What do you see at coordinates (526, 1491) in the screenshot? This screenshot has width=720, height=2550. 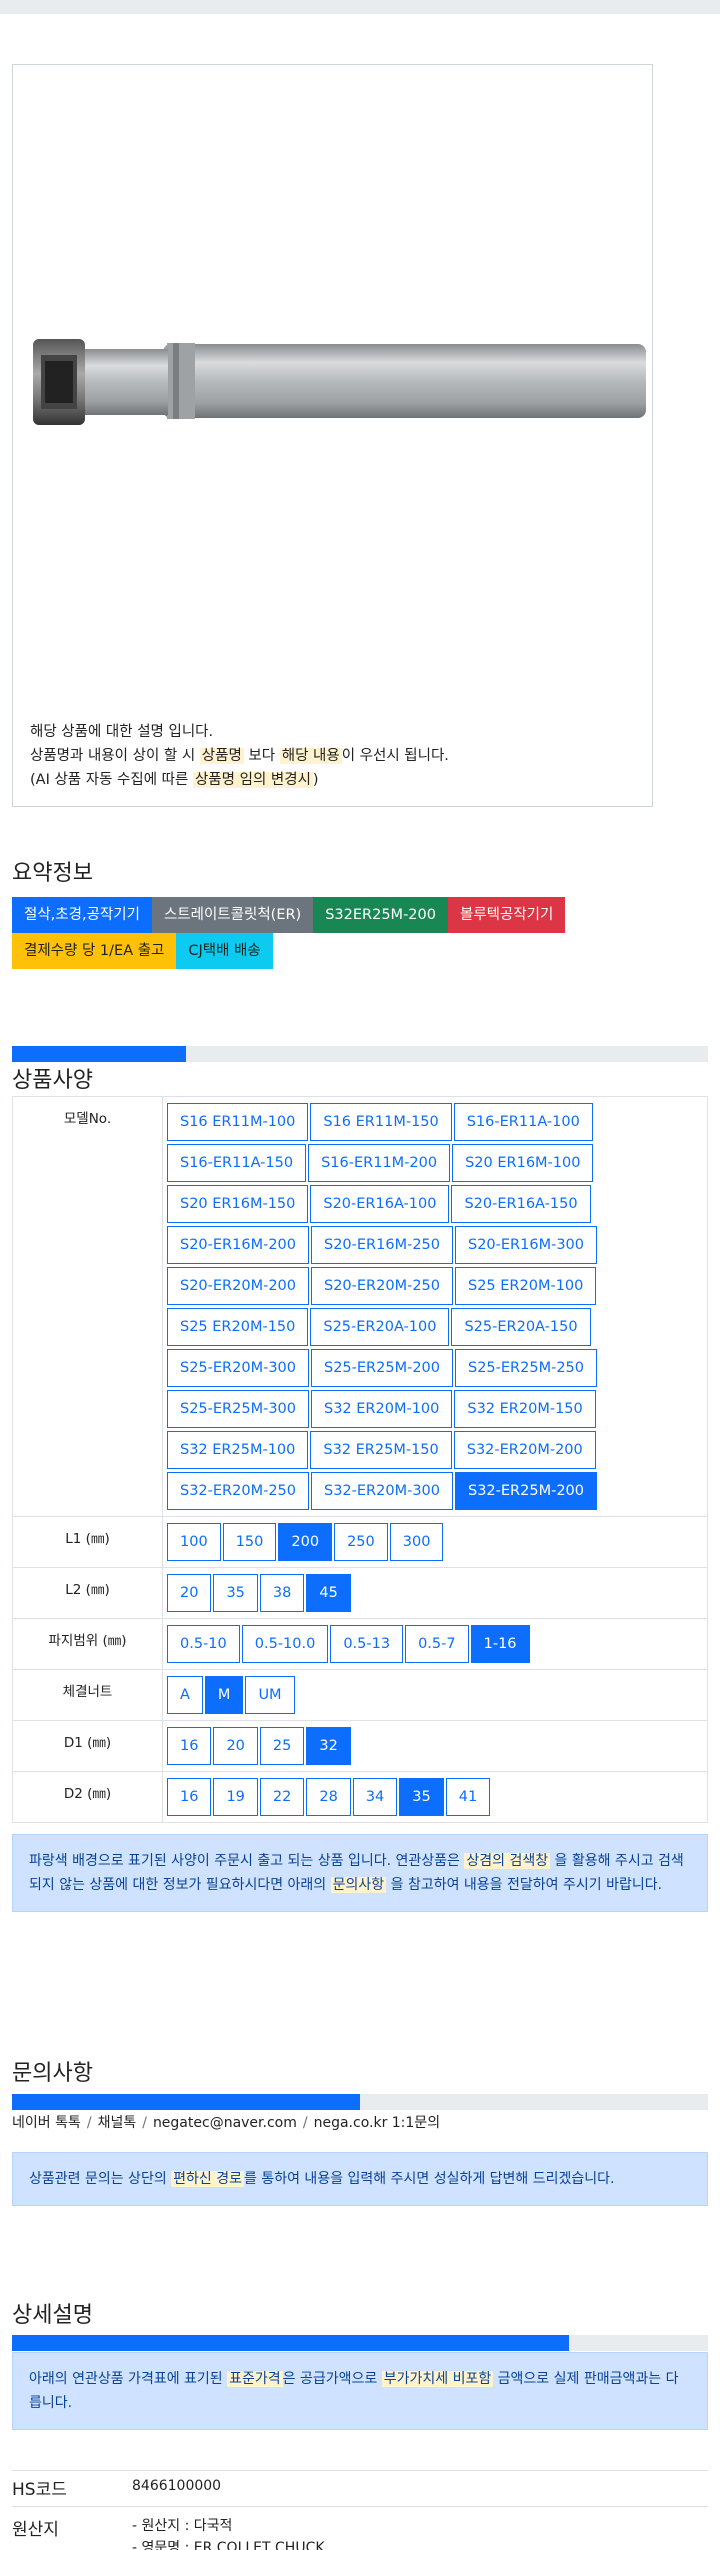 I see `spec-option-button: S32-ER25M-200` at bounding box center [526, 1491].